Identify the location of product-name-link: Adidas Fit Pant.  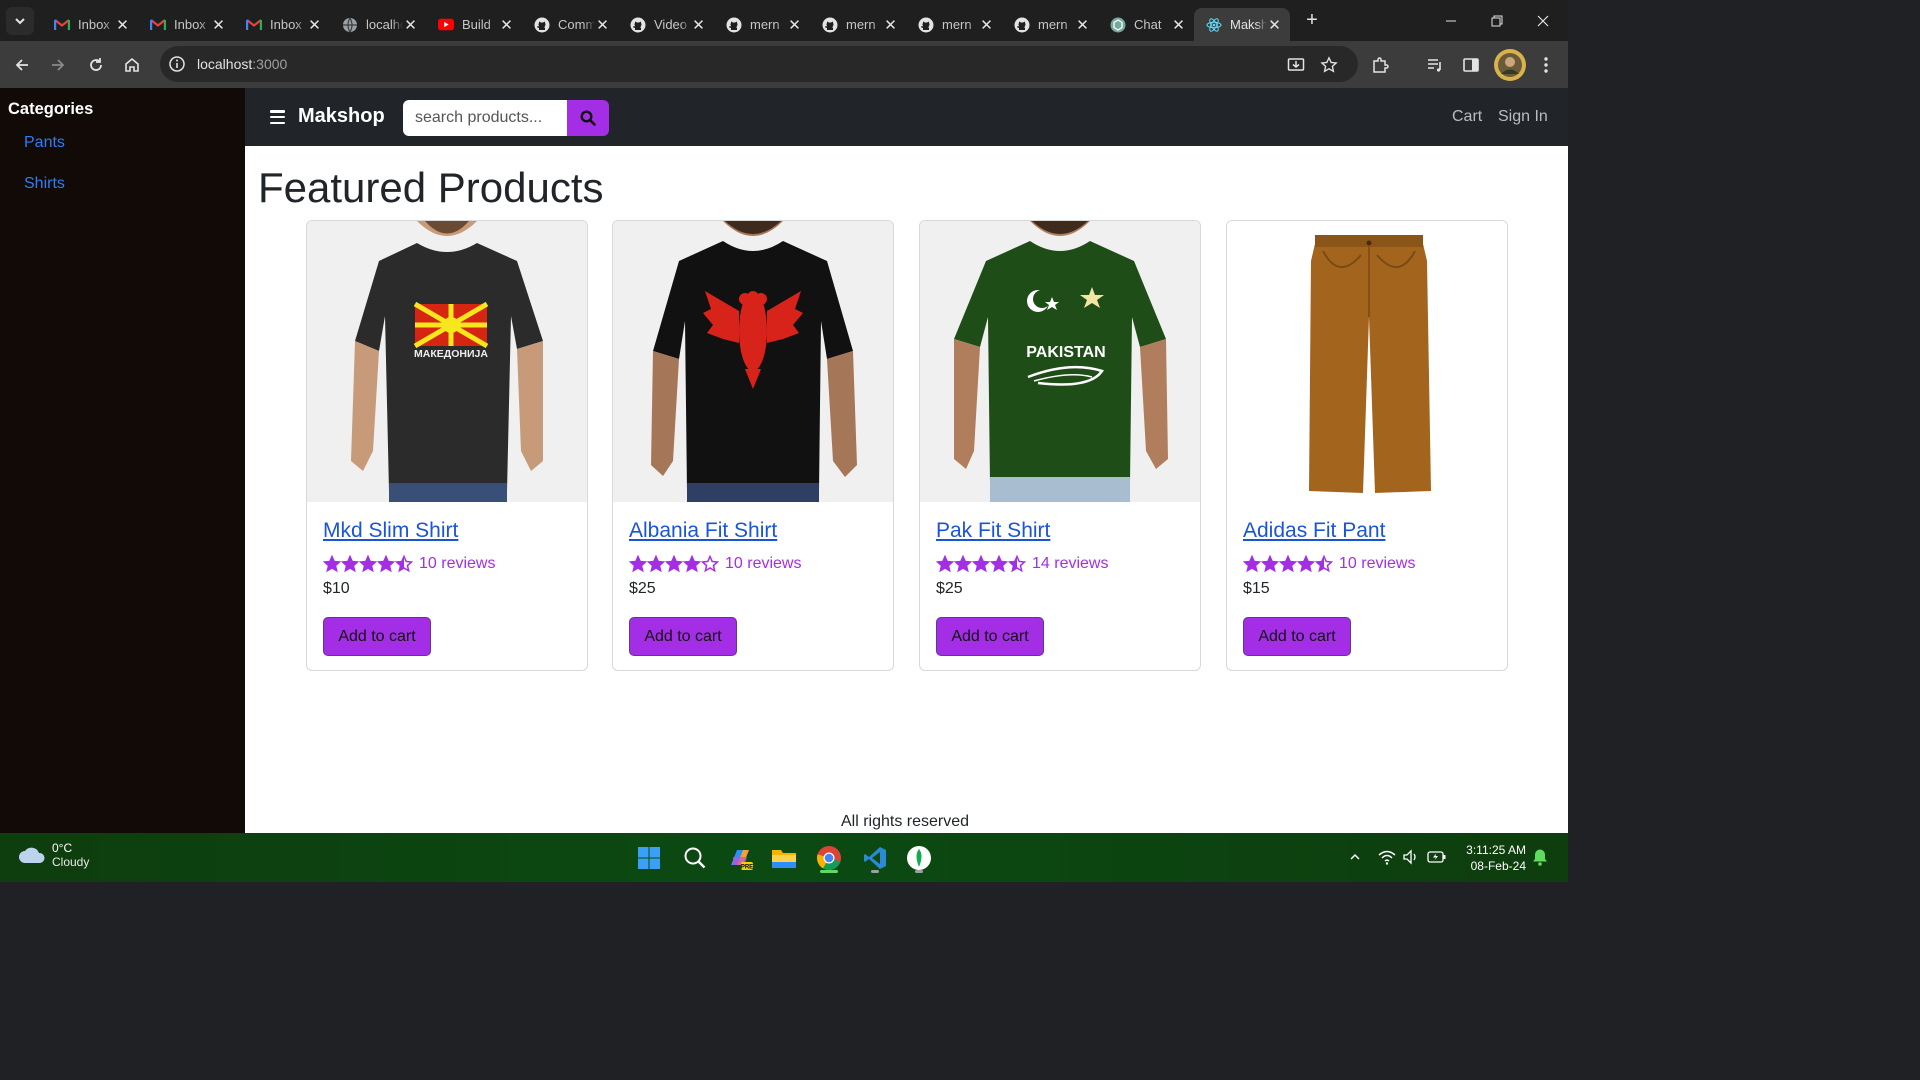
(1314, 531).